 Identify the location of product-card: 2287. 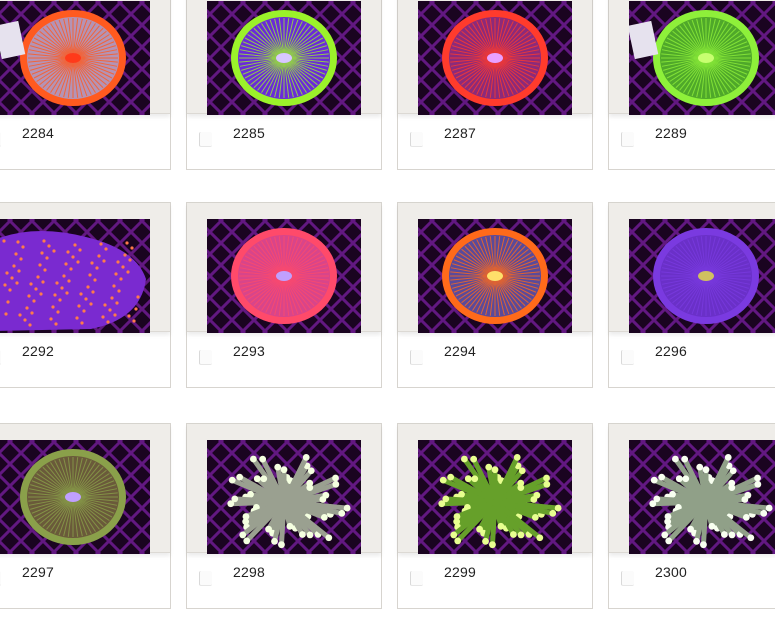
(495, 85).